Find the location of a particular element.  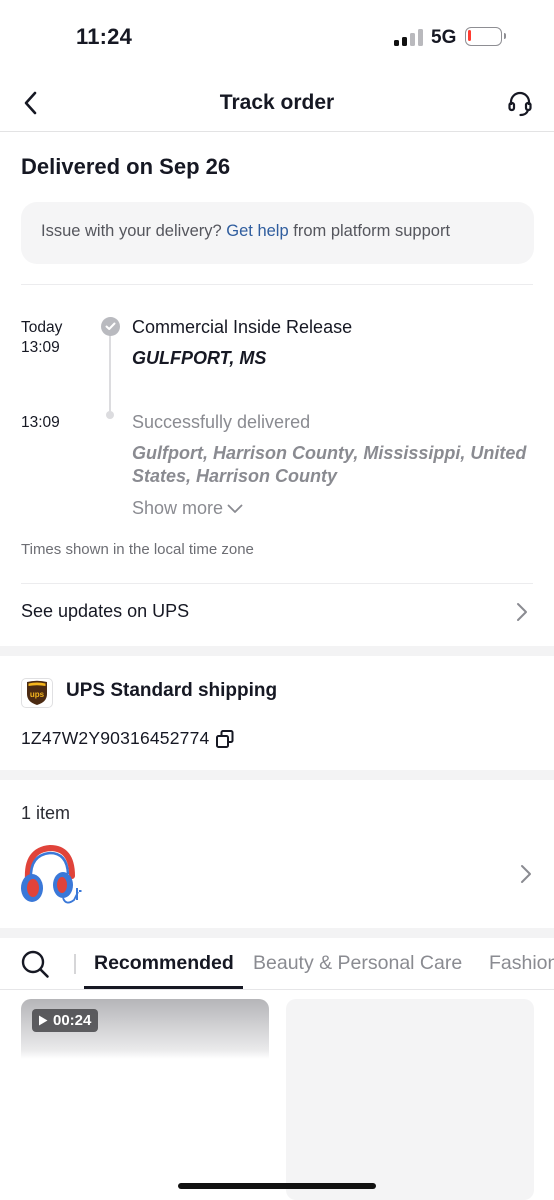

see-updates-on-ups-link: See updates on UPS is located at coordinates (277, 612).